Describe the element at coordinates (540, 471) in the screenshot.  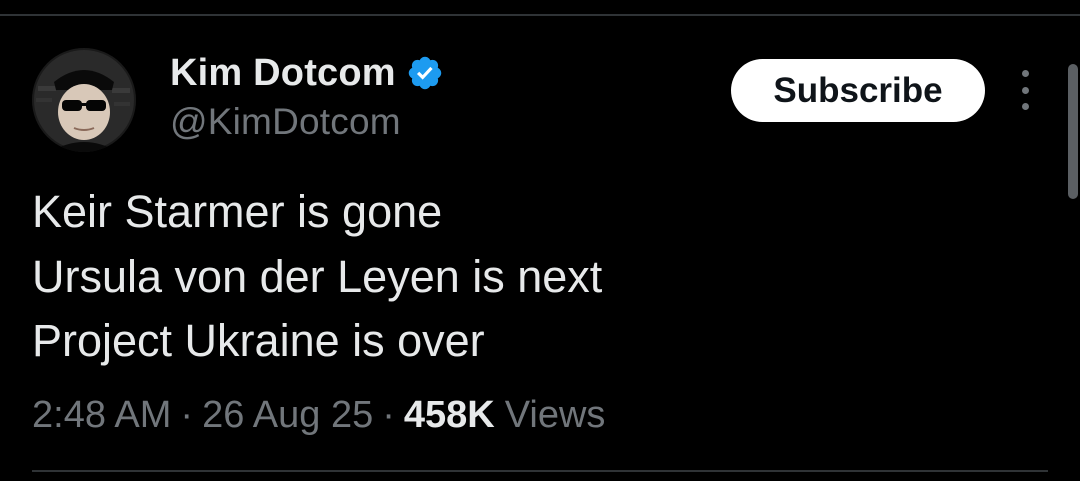
I see `bottom-divider` at that location.